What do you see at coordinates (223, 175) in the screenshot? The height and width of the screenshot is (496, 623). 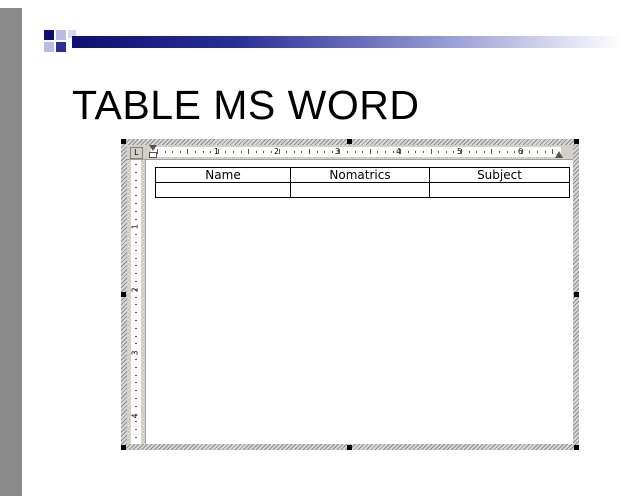 I see `table-header-cell: Name` at bounding box center [223, 175].